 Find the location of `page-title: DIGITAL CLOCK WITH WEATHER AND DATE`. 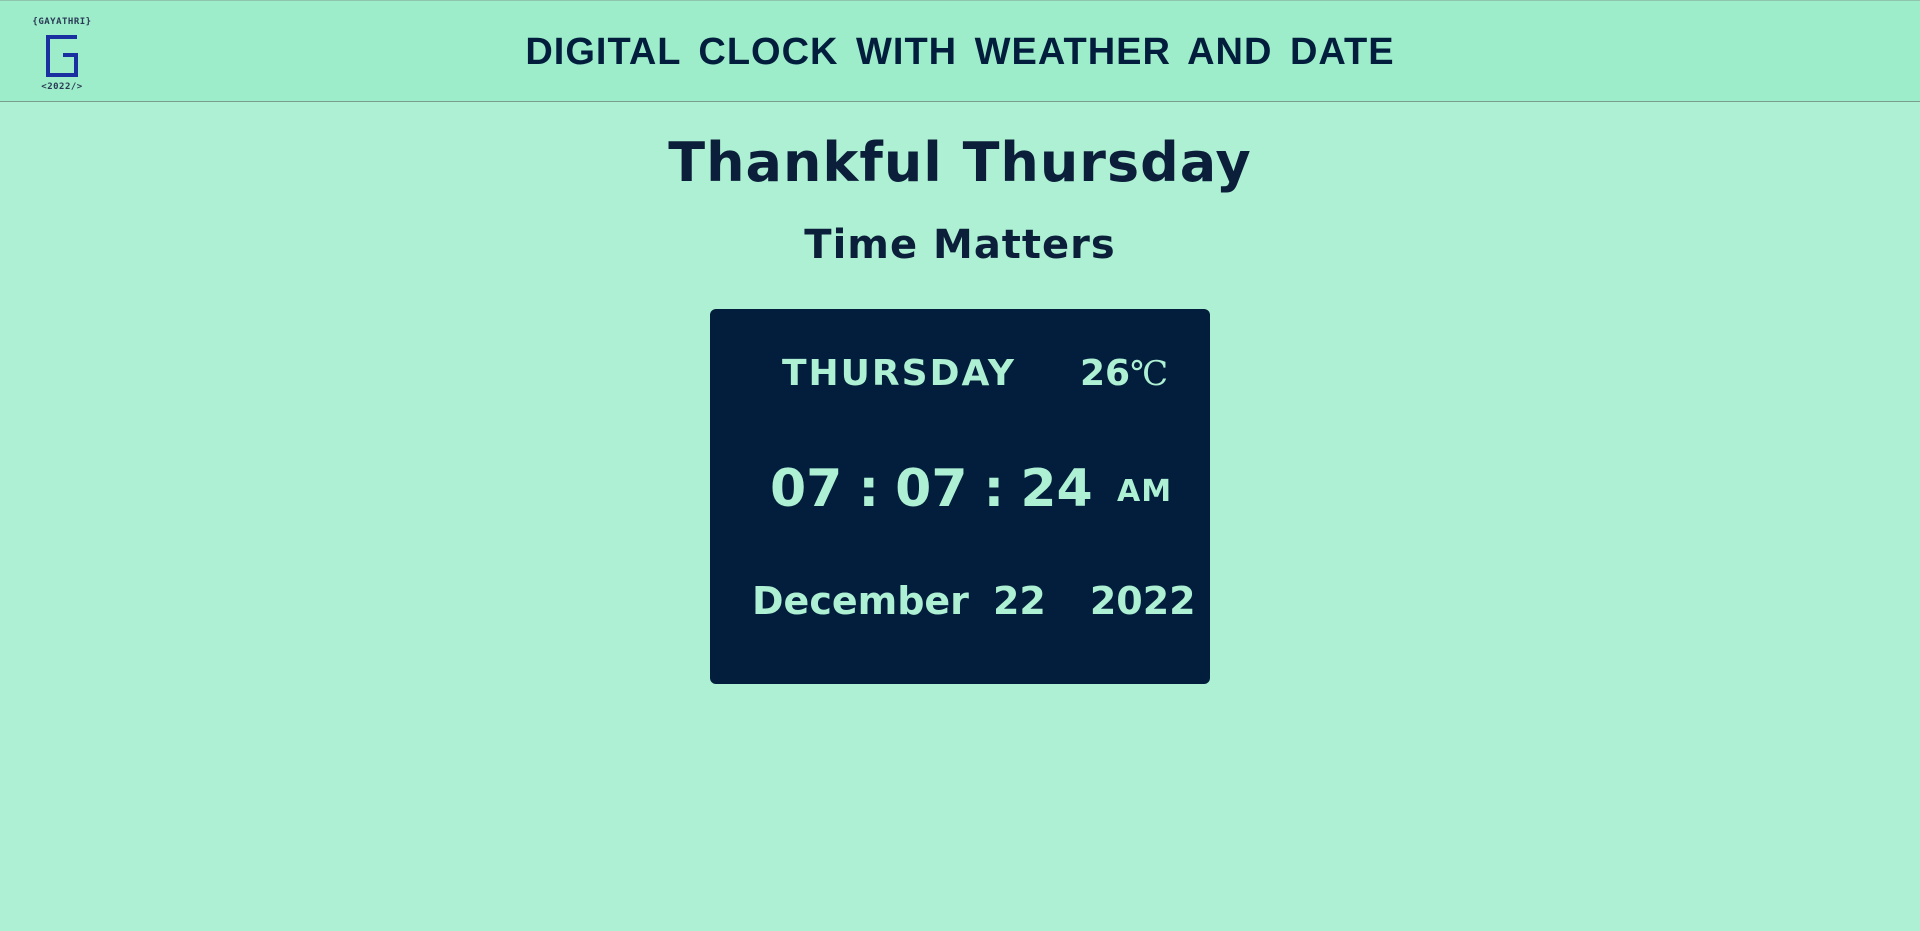

page-title: DIGITAL CLOCK WITH WEATHER AND DATE is located at coordinates (960, 52).